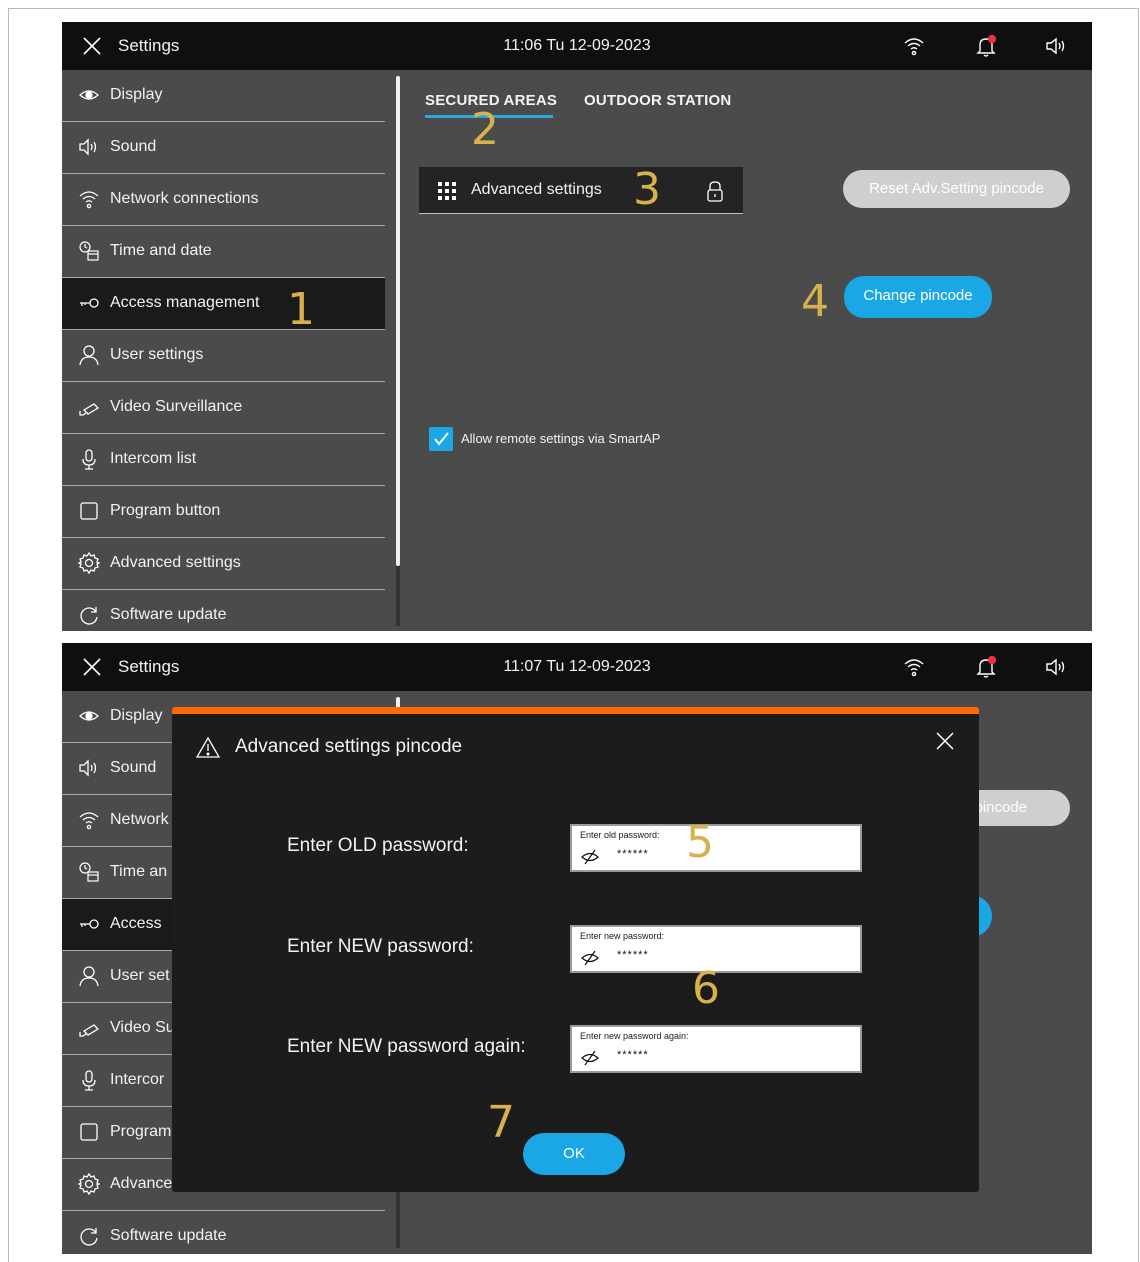 Image resolution: width=1140 pixels, height=1262 pixels. Describe the element at coordinates (945, 741) in the screenshot. I see `close-icon` at that location.